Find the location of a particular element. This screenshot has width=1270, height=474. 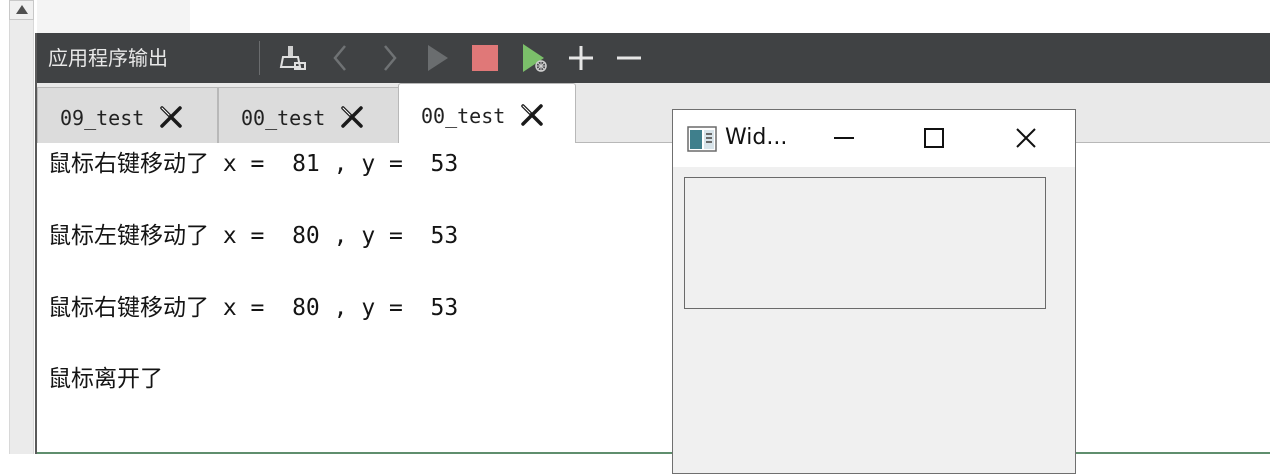

chevron-left-icon is located at coordinates (339, 58).